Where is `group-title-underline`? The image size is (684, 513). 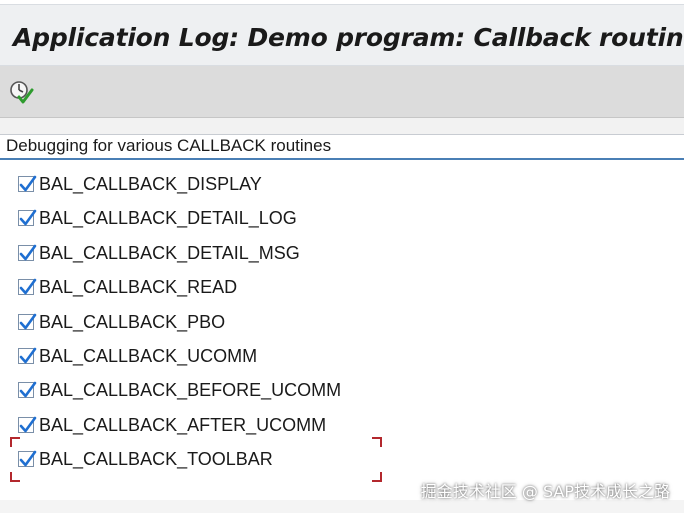 group-title-underline is located at coordinates (342, 159).